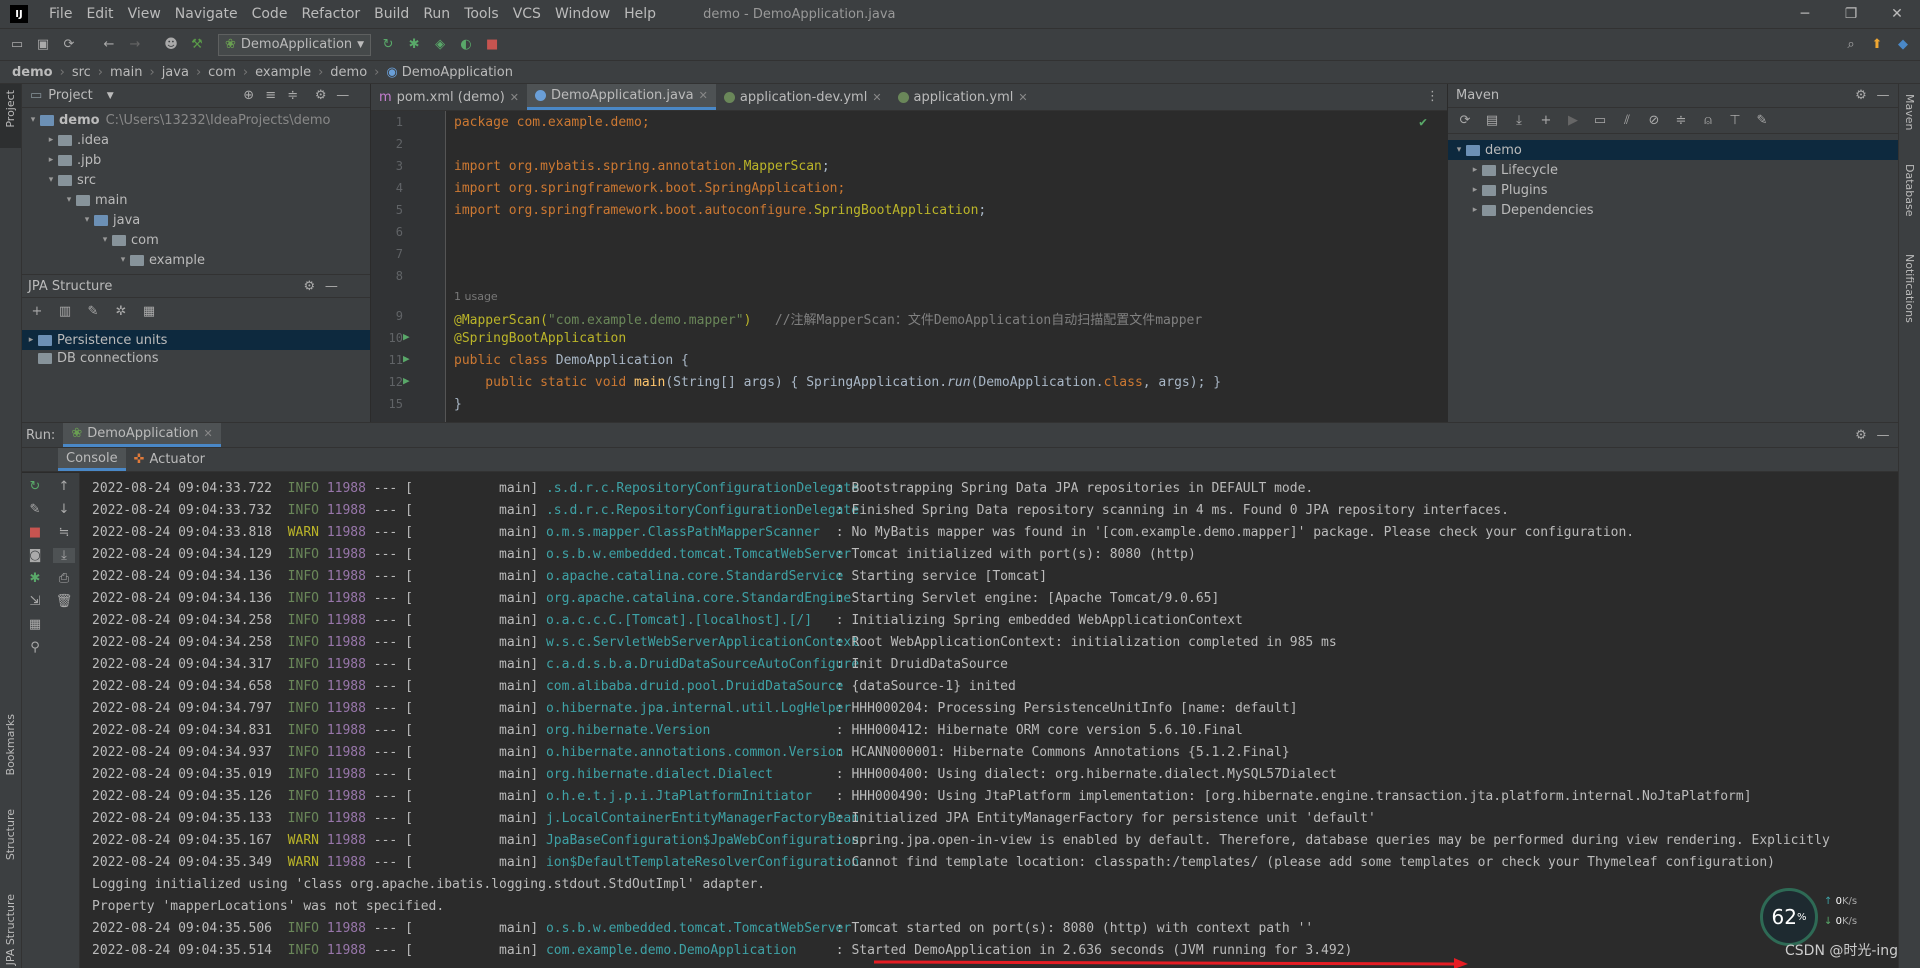  I want to click on project-strip-tab: Project, so click(10, 116).